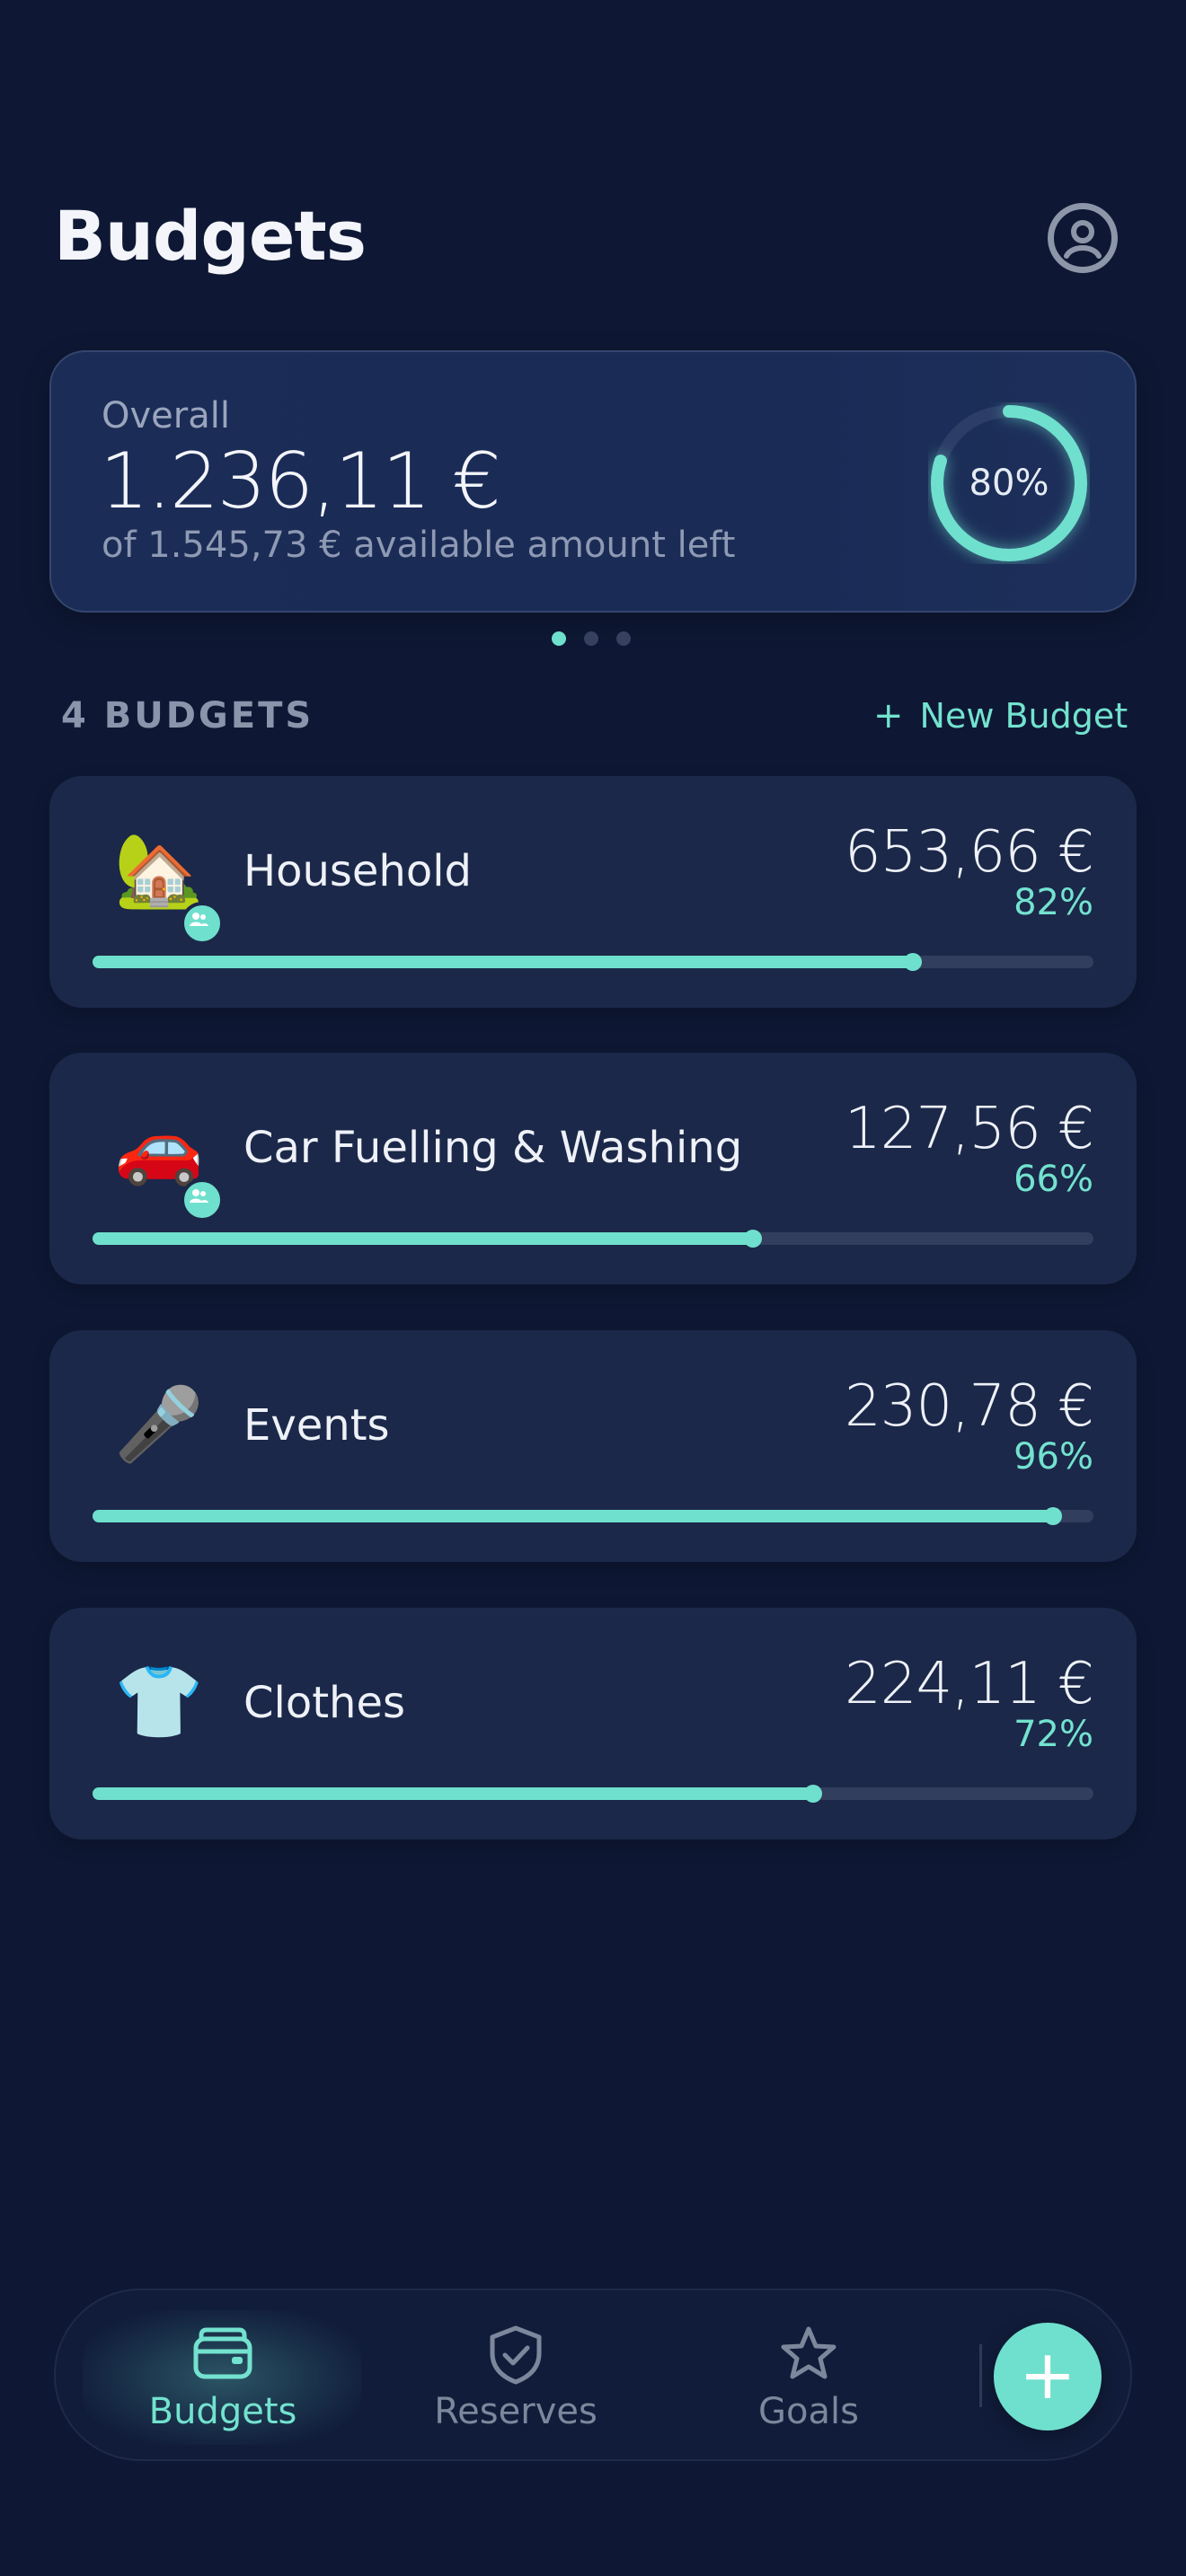  I want to click on nav-tab-goals: Goals, so click(808, 2376).